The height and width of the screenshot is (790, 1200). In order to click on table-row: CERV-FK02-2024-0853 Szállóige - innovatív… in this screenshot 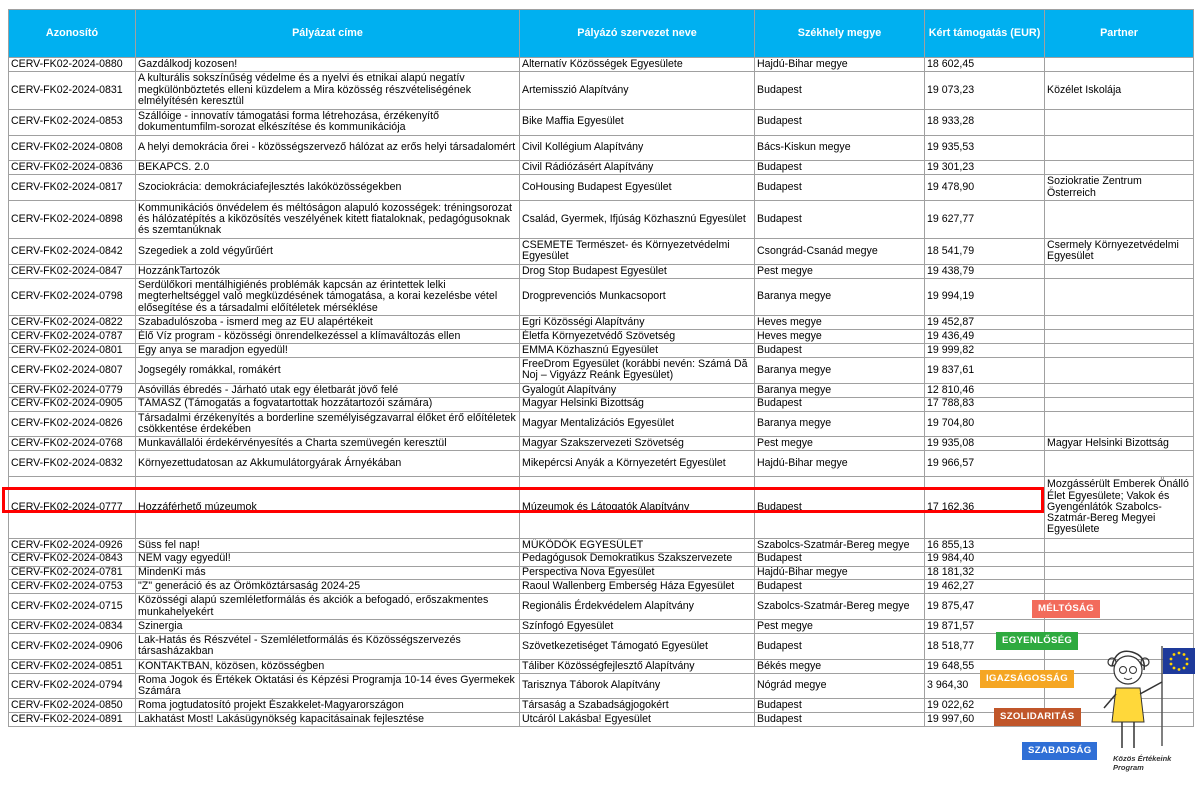, I will do `click(601, 122)`.